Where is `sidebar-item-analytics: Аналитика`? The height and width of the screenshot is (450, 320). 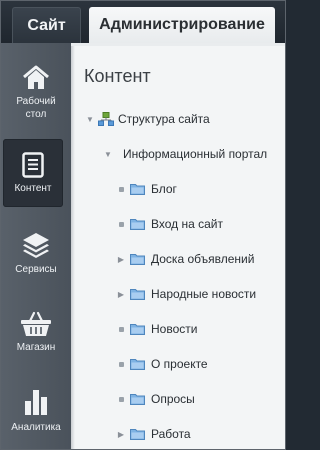 sidebar-item-analytics: Аналитика is located at coordinates (36, 410).